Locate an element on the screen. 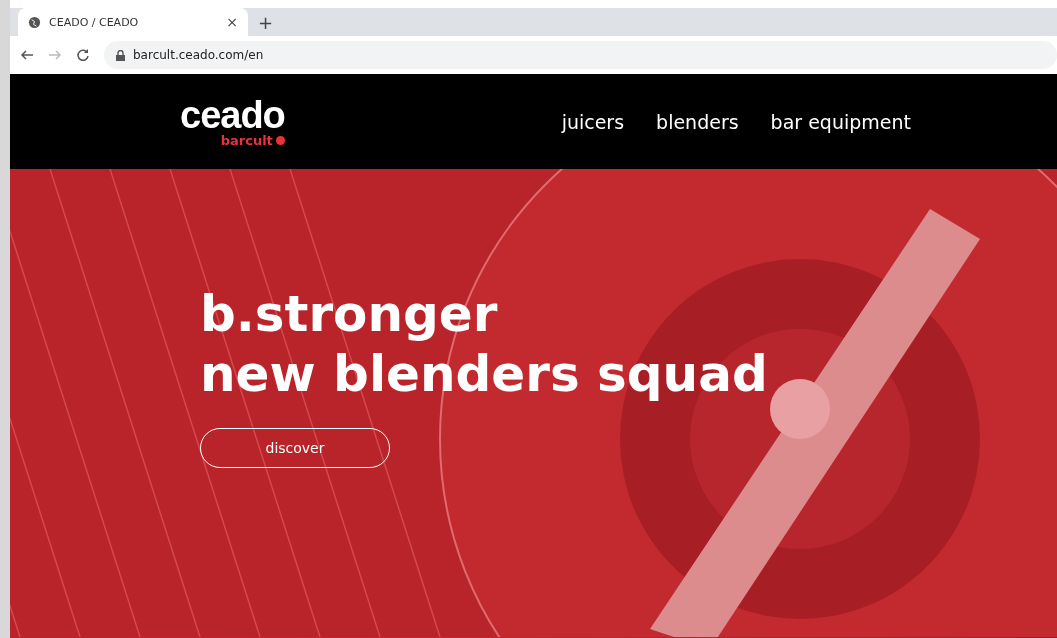 This screenshot has height=638, width=1057. lock-icon is located at coordinates (120, 55).